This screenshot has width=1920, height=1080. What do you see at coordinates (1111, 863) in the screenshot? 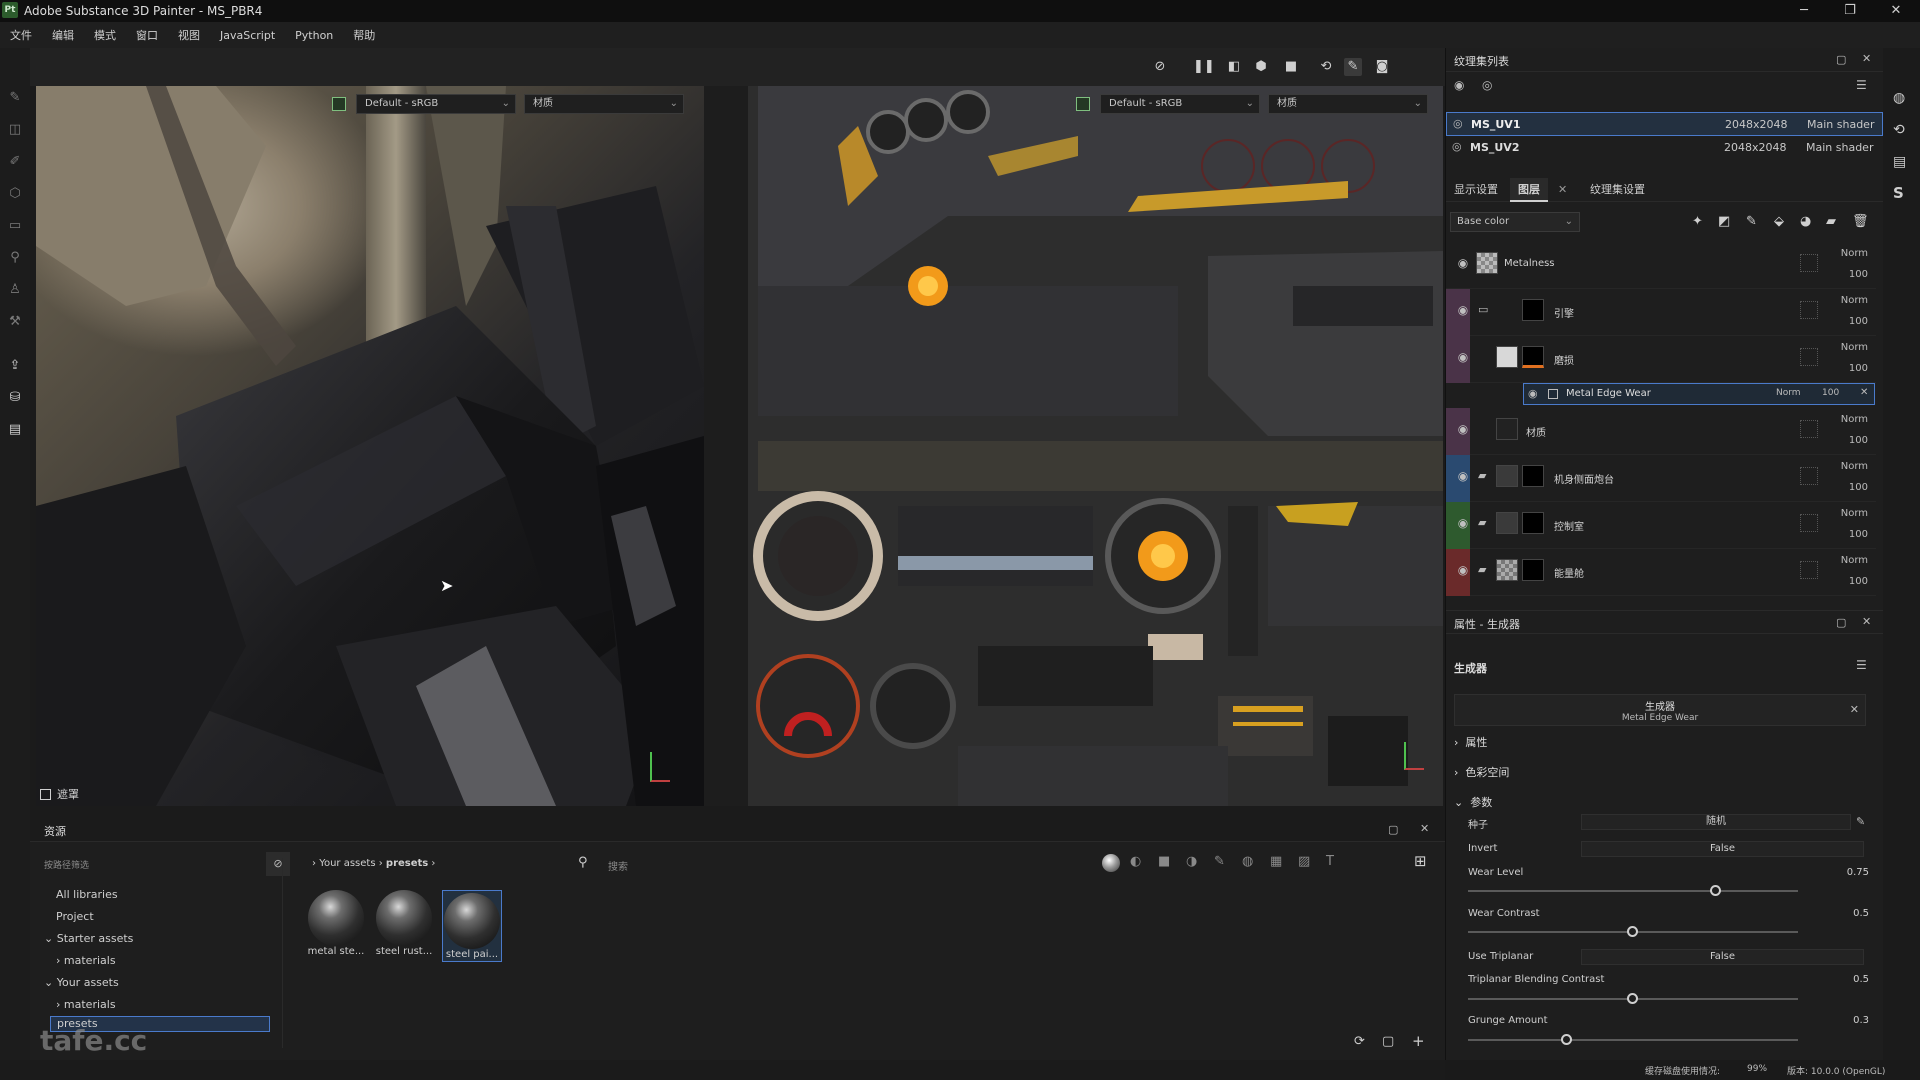
I see `material-filter-icon` at bounding box center [1111, 863].